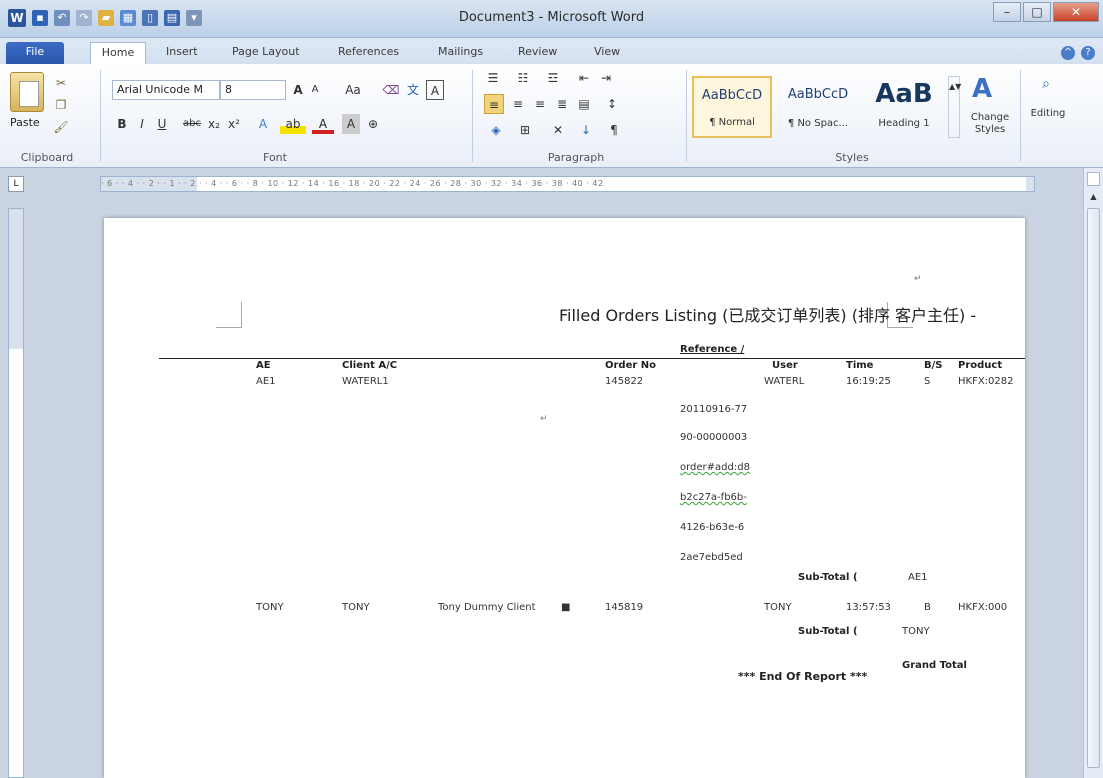  Describe the element at coordinates (584, 78) in the screenshot. I see `decrease-indent-icon: ⇤` at that location.